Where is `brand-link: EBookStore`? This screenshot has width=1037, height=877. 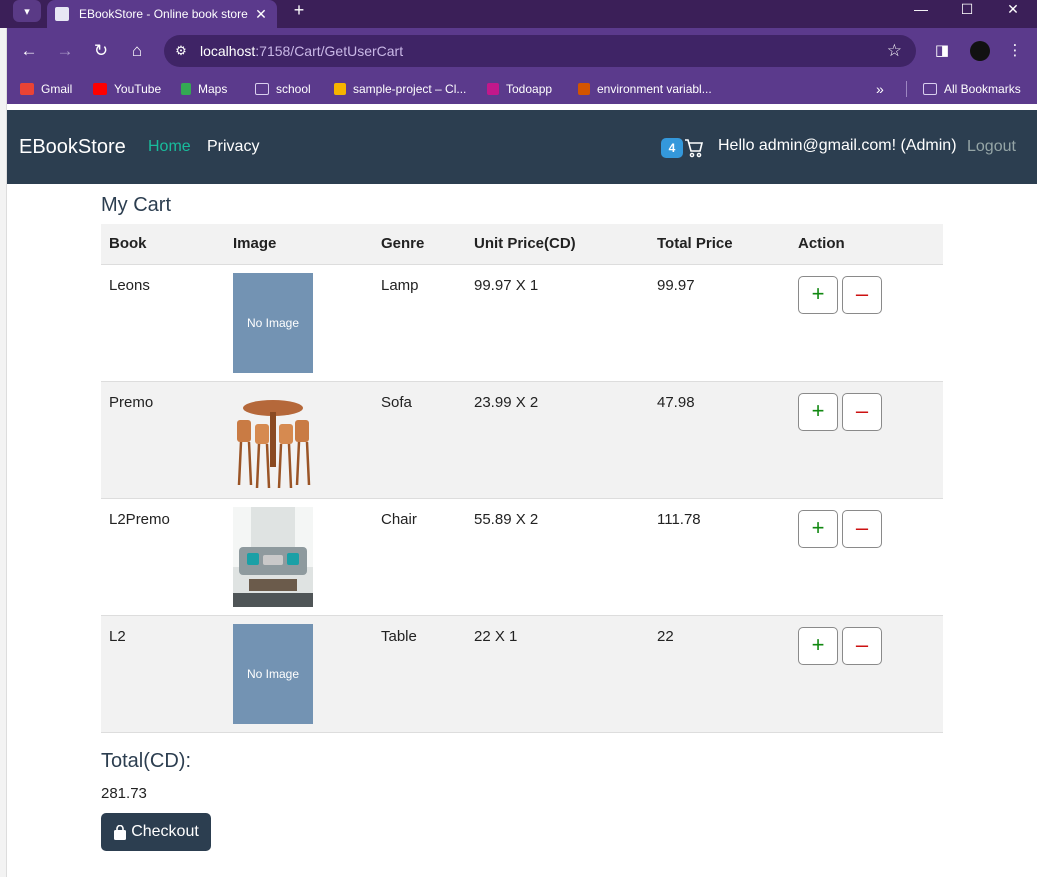 brand-link: EBookStore is located at coordinates (72, 147).